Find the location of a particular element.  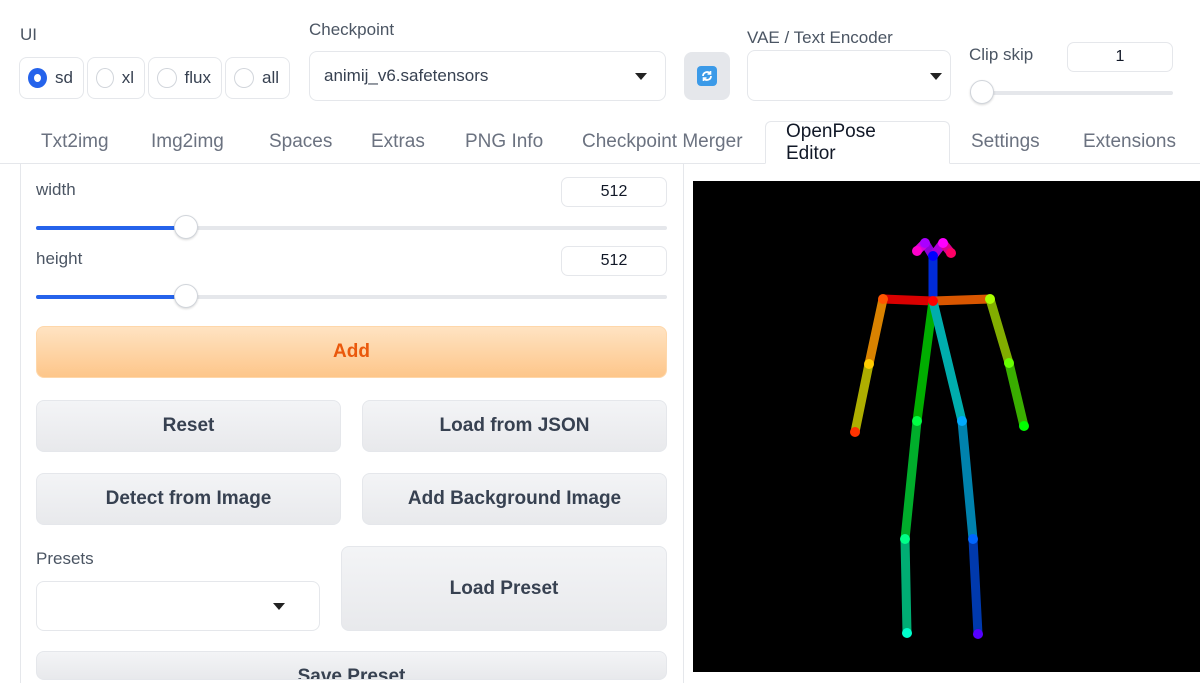

tab-settings: Settings is located at coordinates (1005, 142).